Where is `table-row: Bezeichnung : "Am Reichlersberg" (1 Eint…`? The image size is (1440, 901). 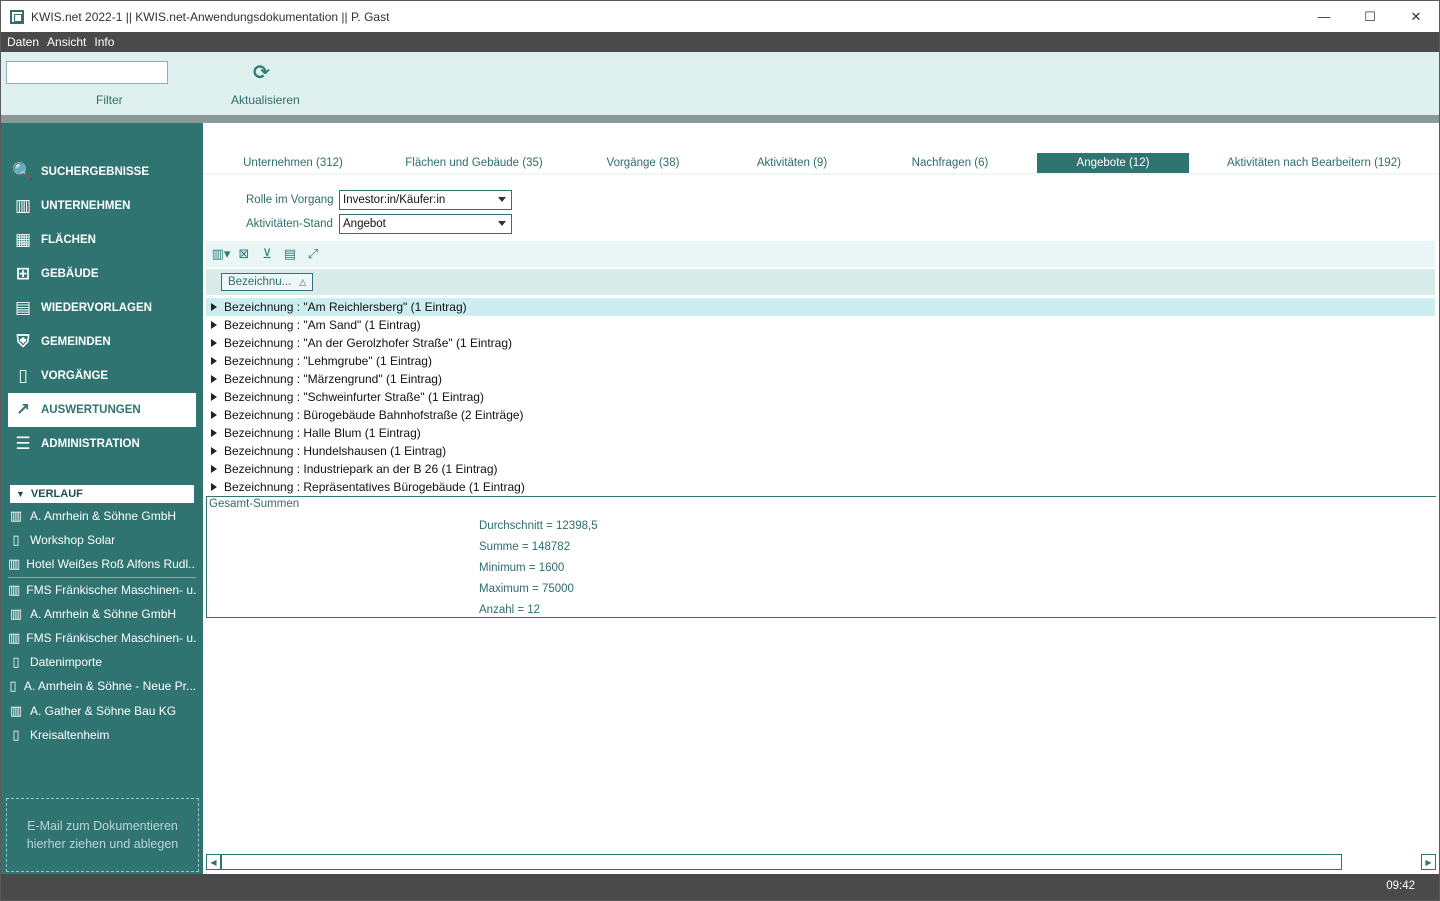 table-row: Bezeichnung : "Am Reichlersberg" (1 Eint… is located at coordinates (820, 307).